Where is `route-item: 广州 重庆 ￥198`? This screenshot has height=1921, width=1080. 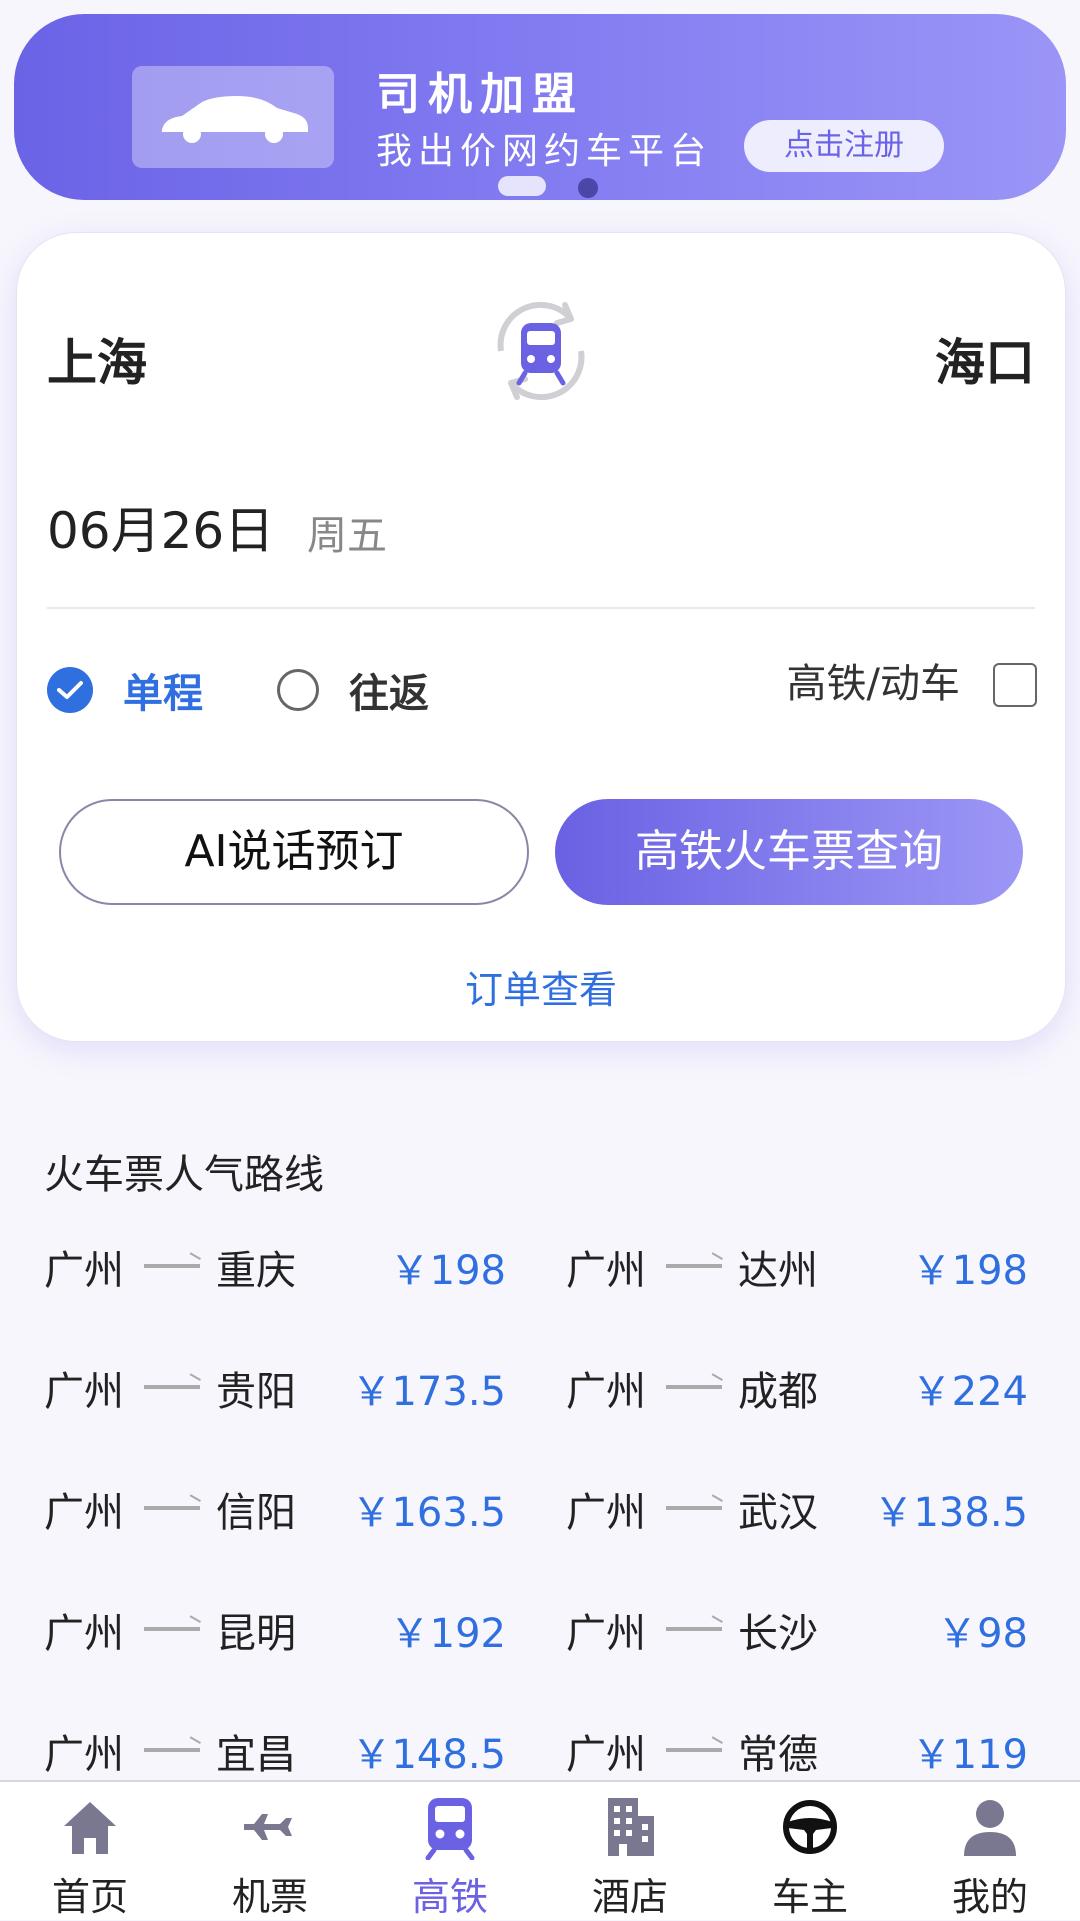 route-item: 广州 重庆 ￥198 is located at coordinates (275, 1268).